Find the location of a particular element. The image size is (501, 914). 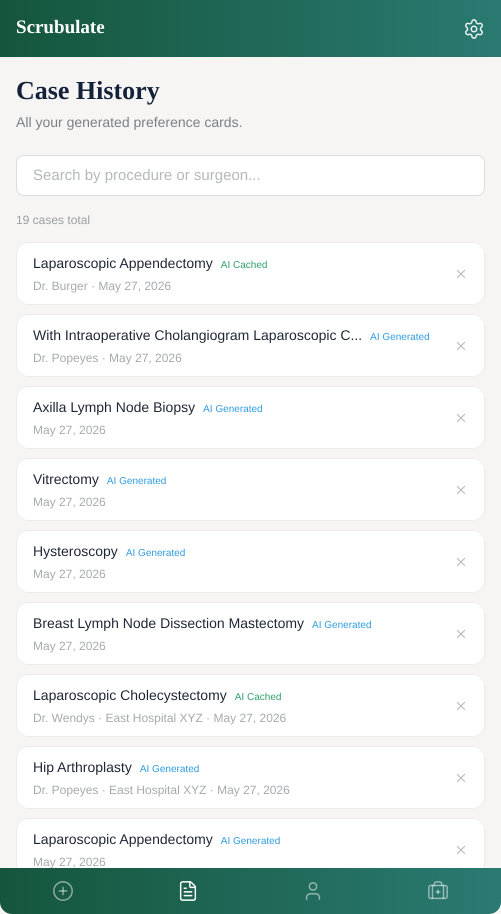

app-title: Scrubulate is located at coordinates (60, 28).